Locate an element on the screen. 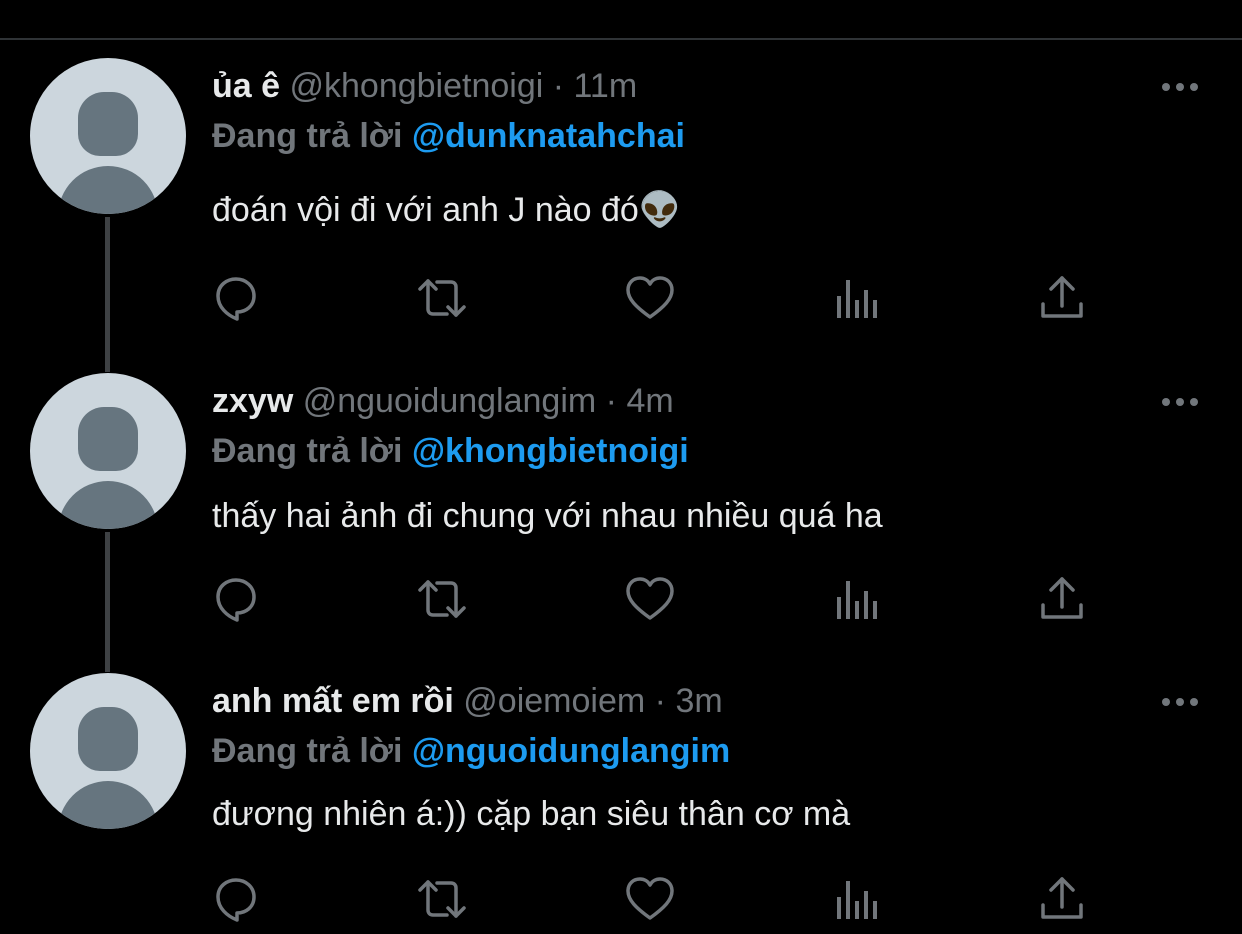 The image size is (1242, 934). tweet-header: zxyw @nguoidunglangim · 4m is located at coordinates (443, 401).